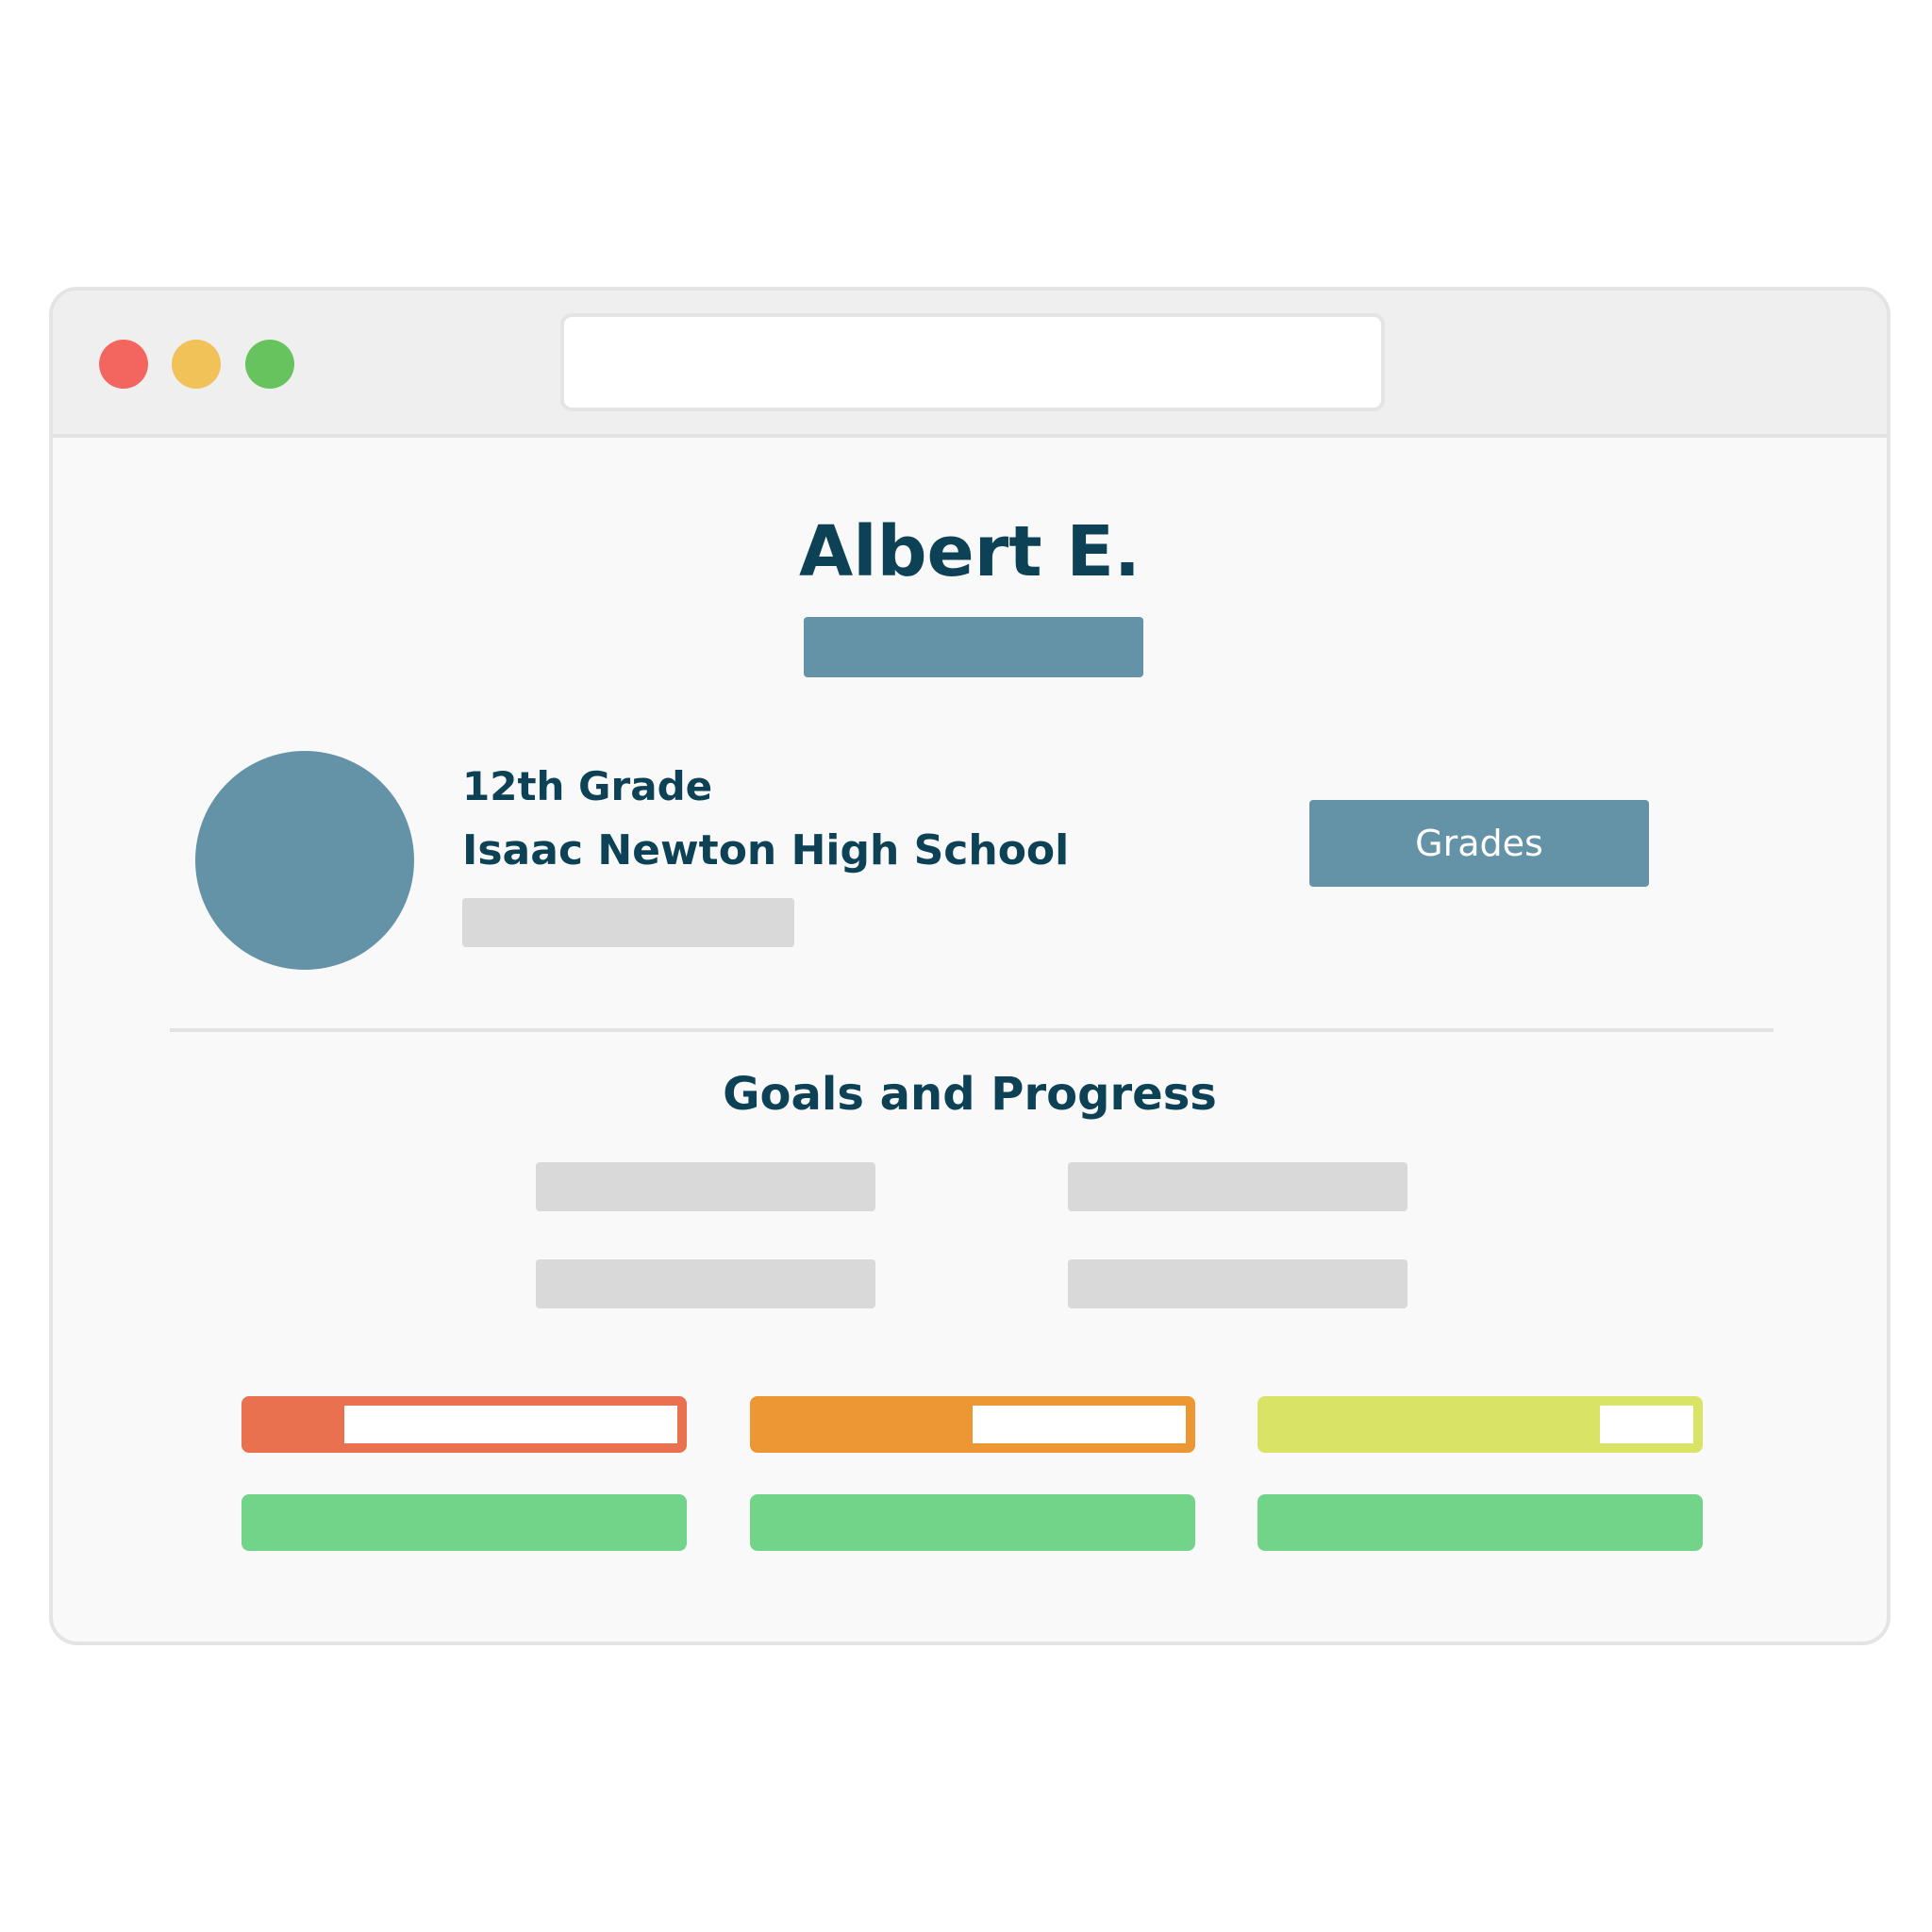  What do you see at coordinates (974, 647) in the screenshot?
I see `name-subtitle-placeholder` at bounding box center [974, 647].